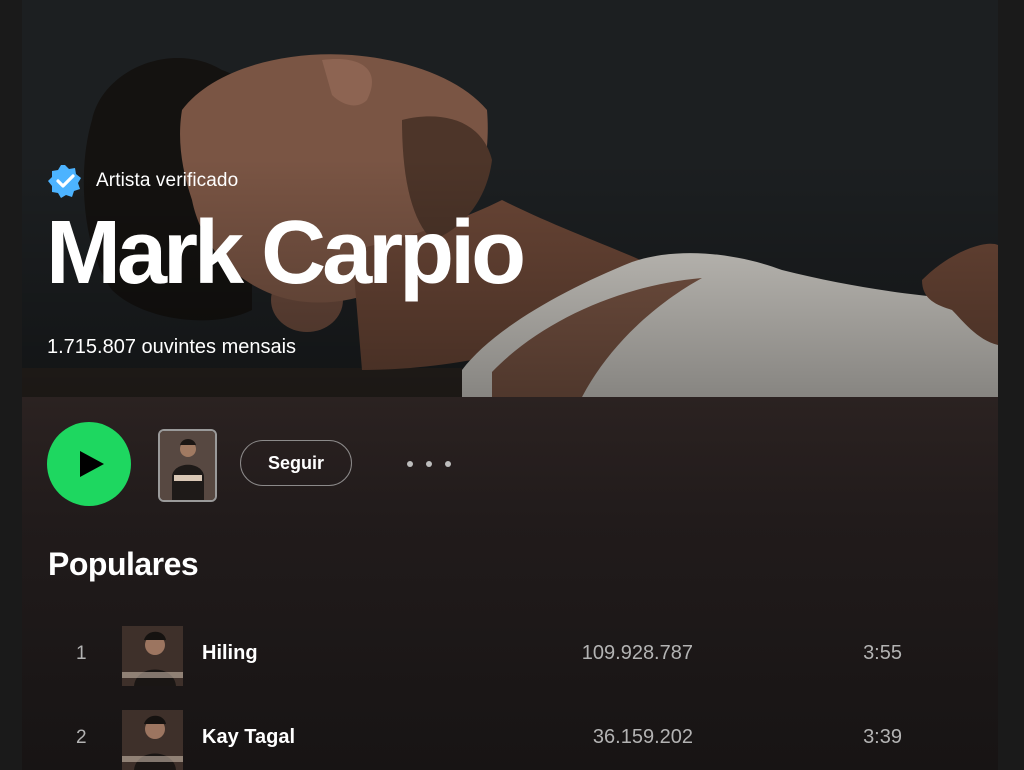 The height and width of the screenshot is (770, 1024). Describe the element at coordinates (296, 463) in the screenshot. I see `follow-button: Seguir` at that location.